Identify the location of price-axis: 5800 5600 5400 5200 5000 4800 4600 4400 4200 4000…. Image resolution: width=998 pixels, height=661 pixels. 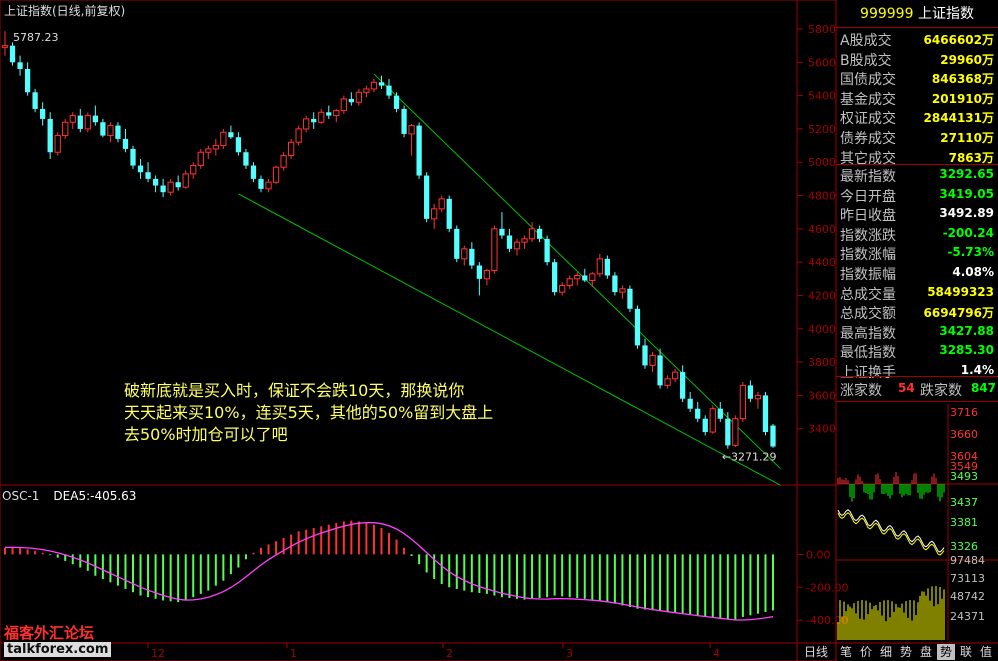
(816, 229).